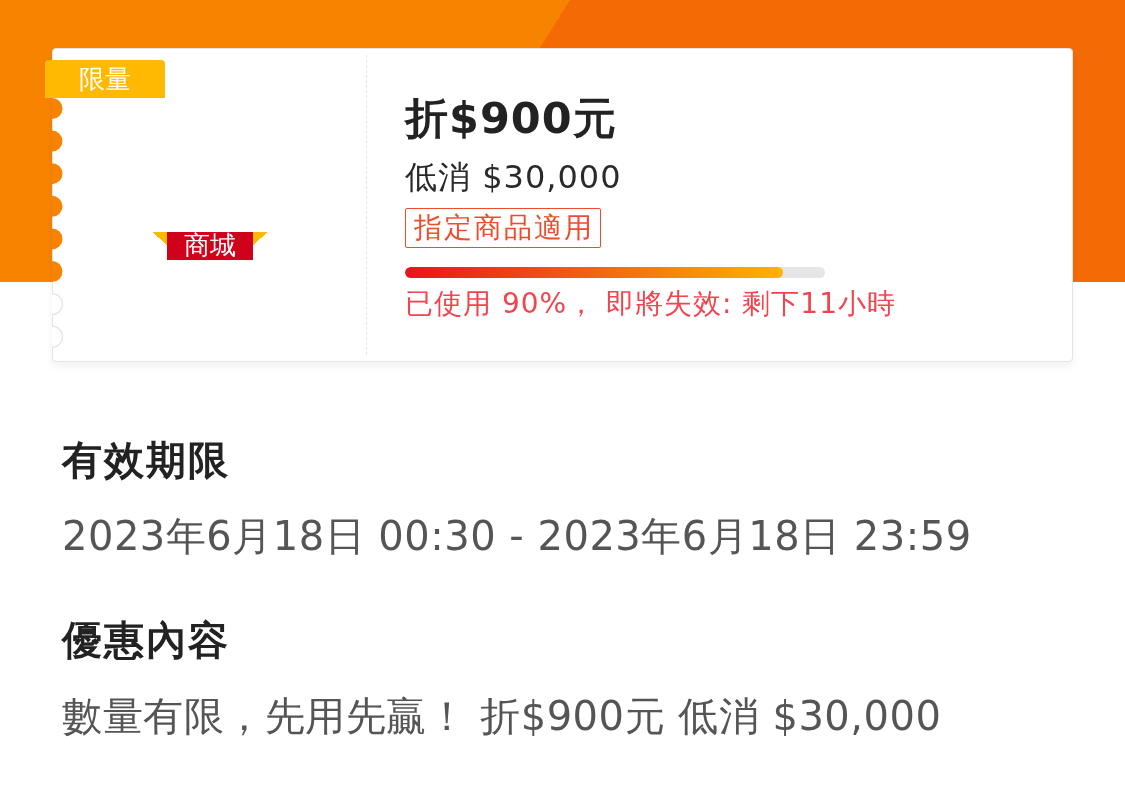  What do you see at coordinates (650, 304) in the screenshot?
I see `usage-status: 已使用 90%， 即將失效: 剩下11小時` at bounding box center [650, 304].